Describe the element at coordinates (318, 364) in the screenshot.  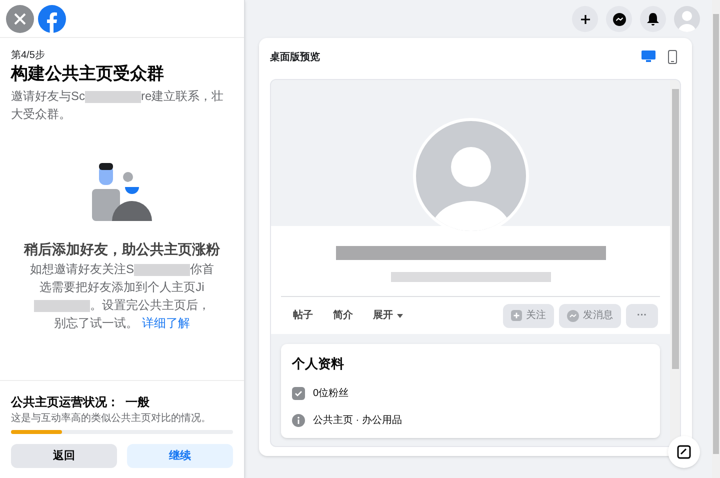
I see `about-title: 个人资料` at that location.